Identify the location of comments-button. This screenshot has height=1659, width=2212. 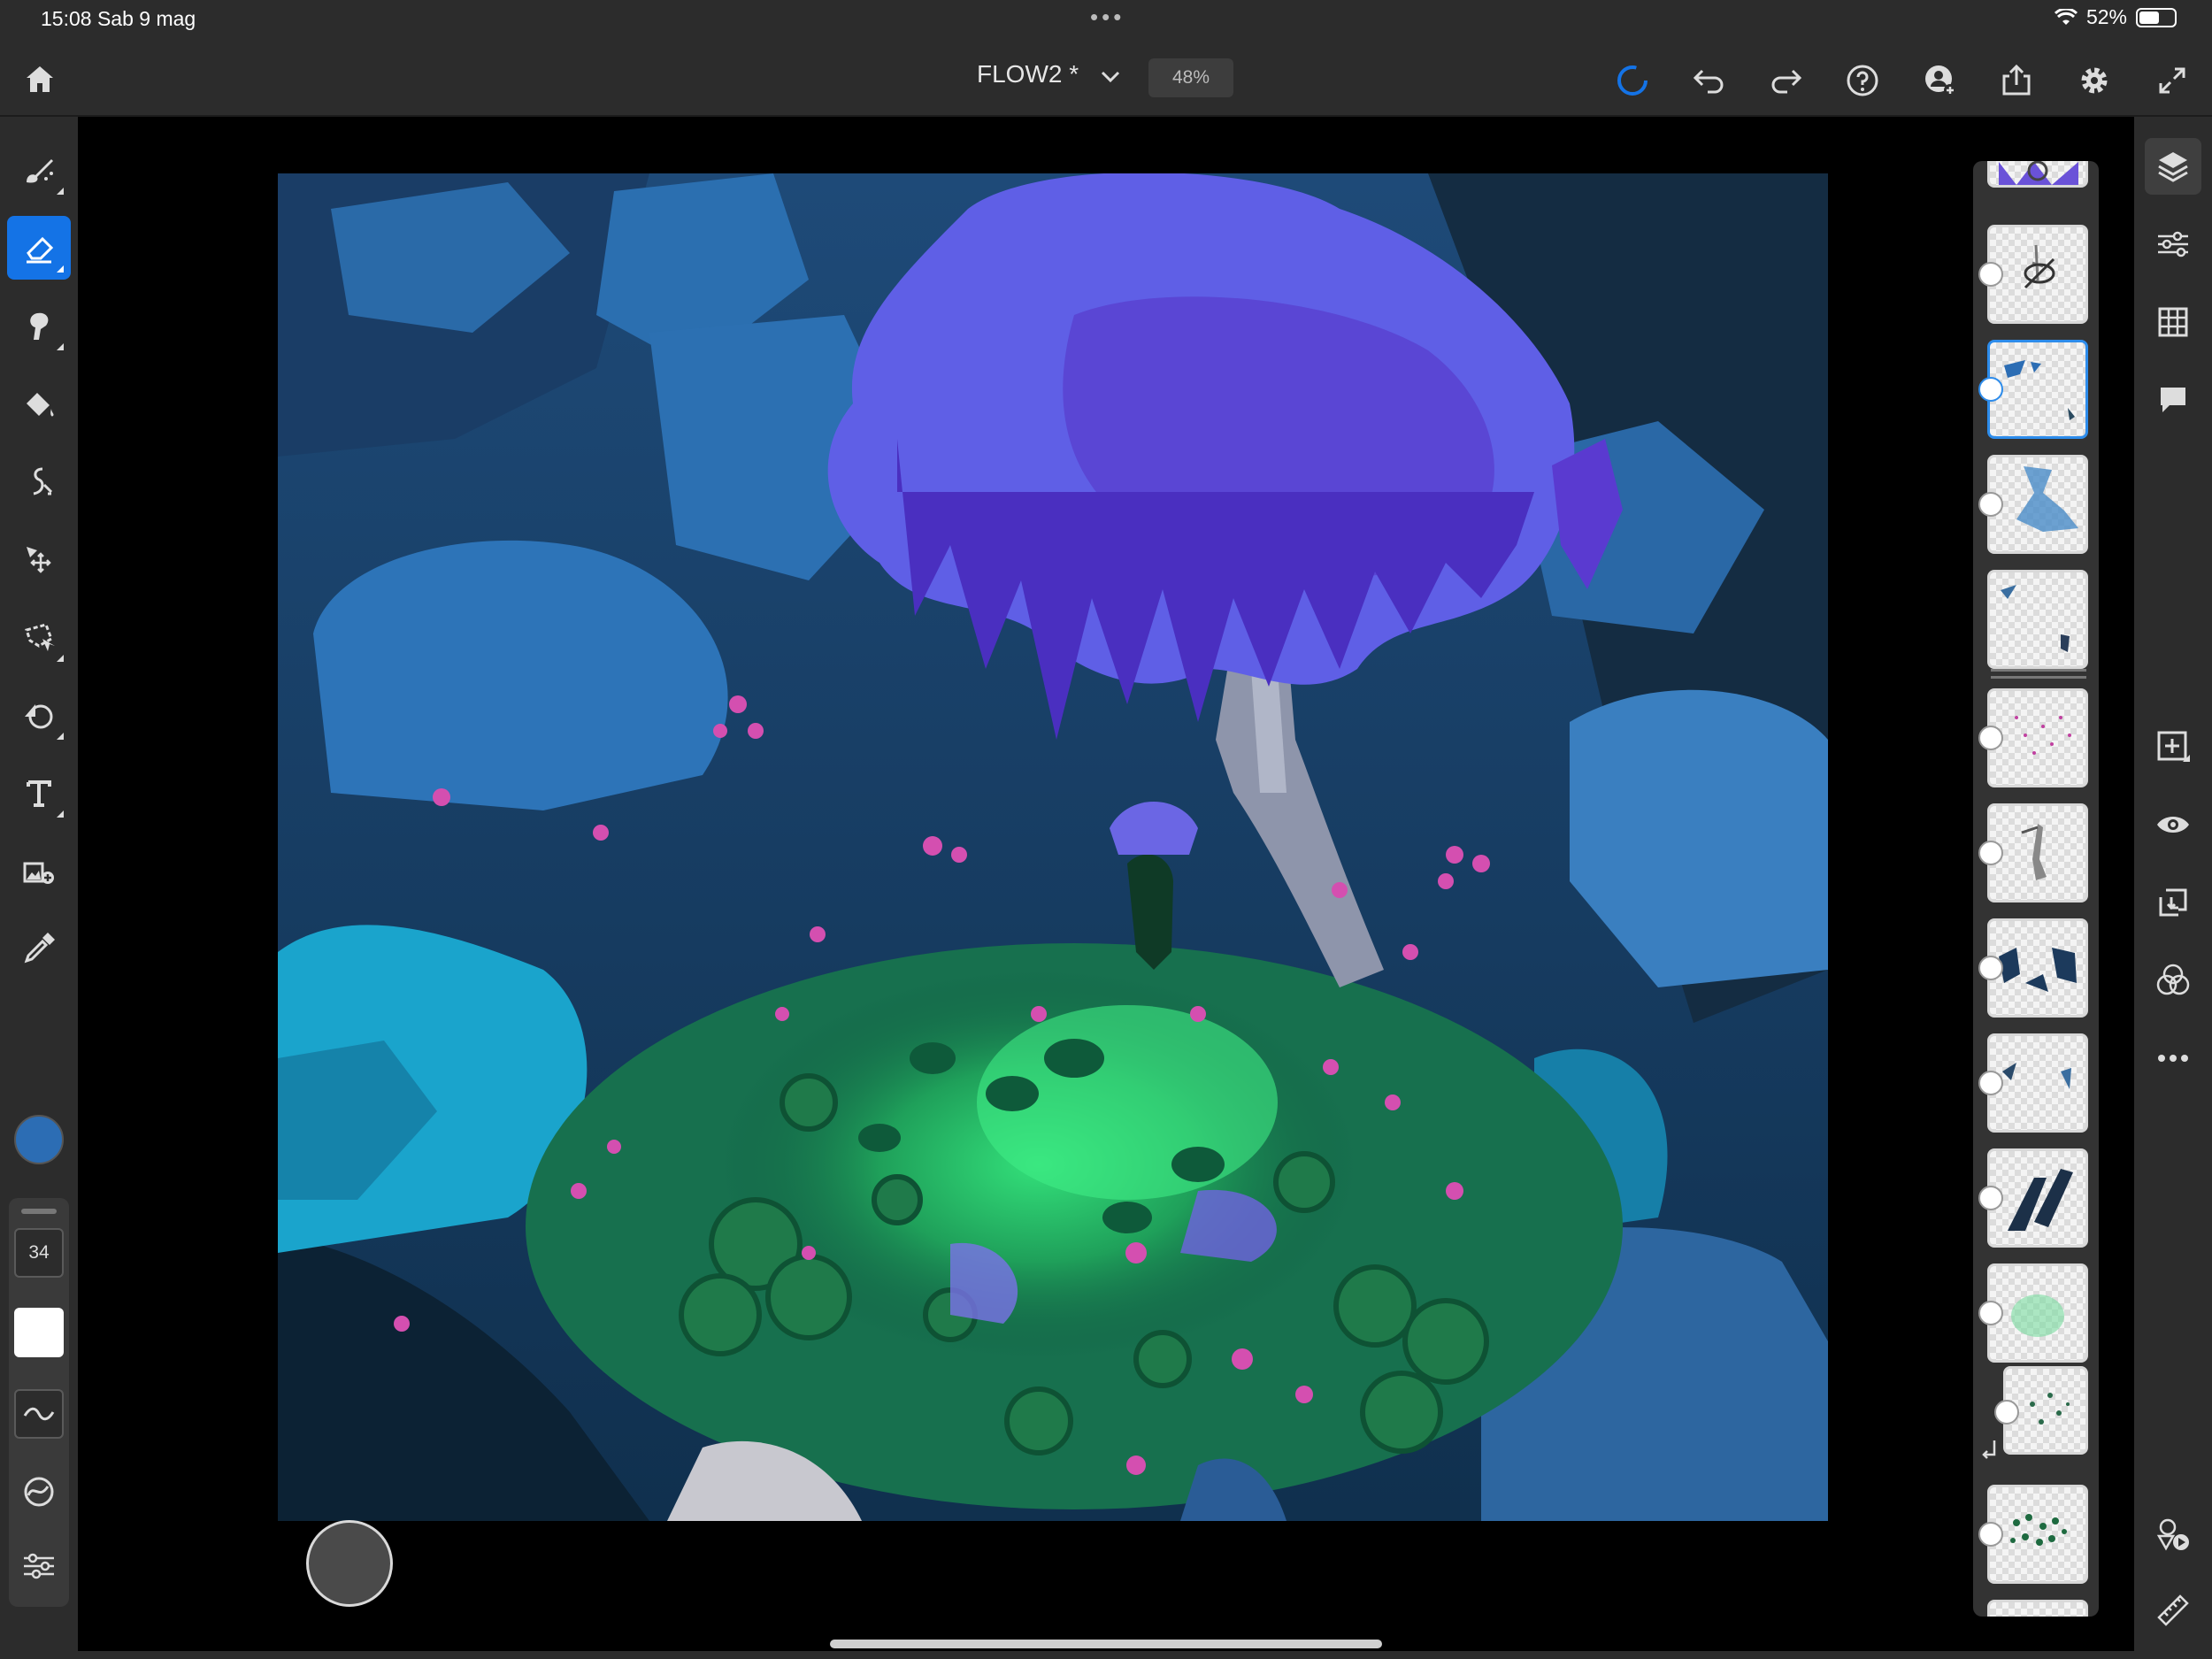
(2173, 400).